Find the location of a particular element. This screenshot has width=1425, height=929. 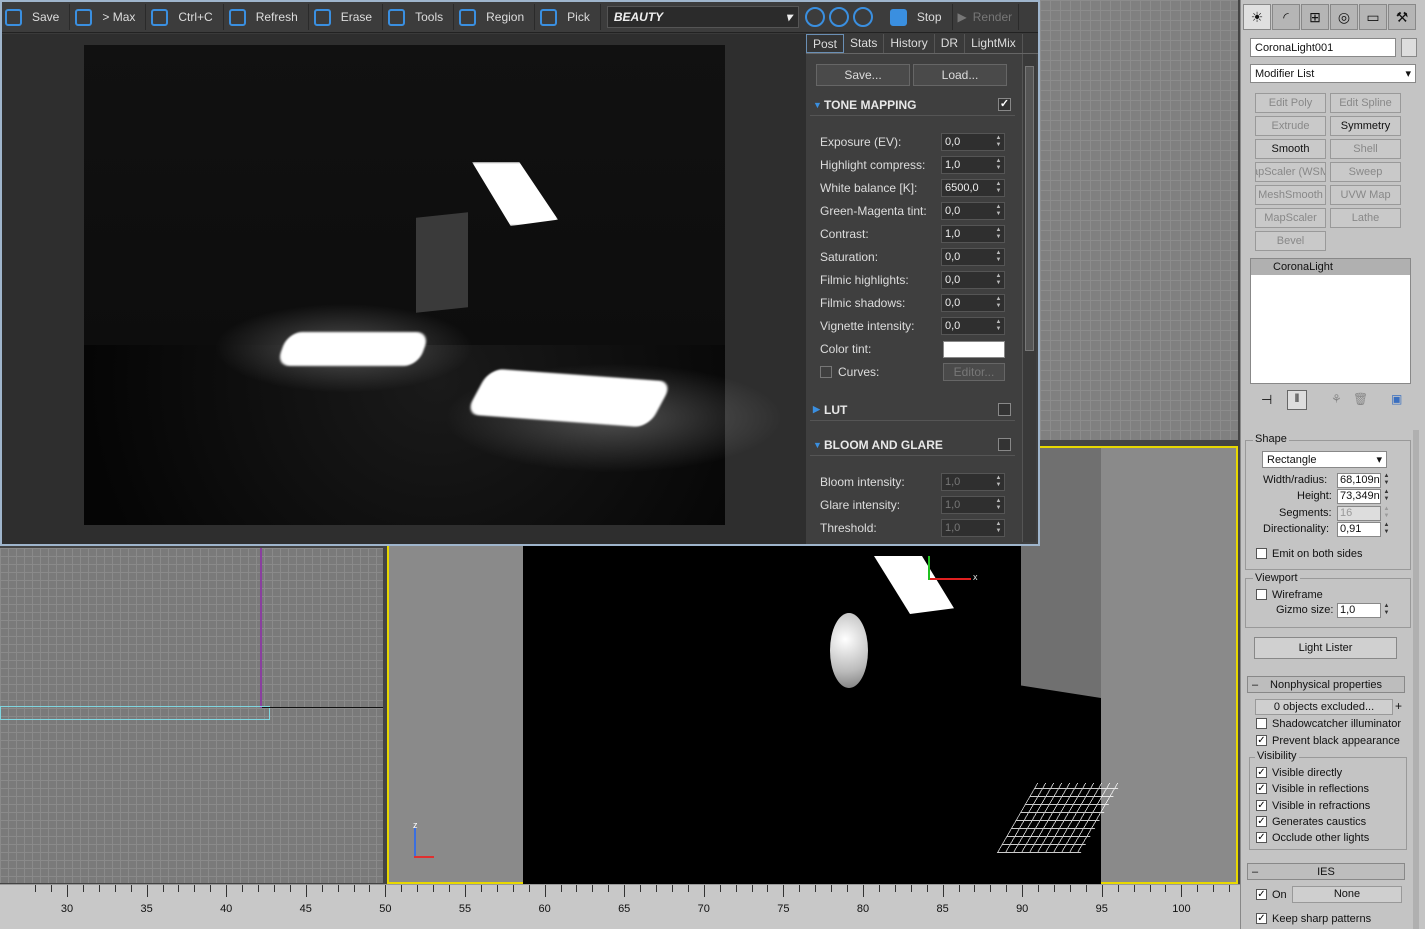

light-lister-button: Light Lister is located at coordinates (1325, 648).